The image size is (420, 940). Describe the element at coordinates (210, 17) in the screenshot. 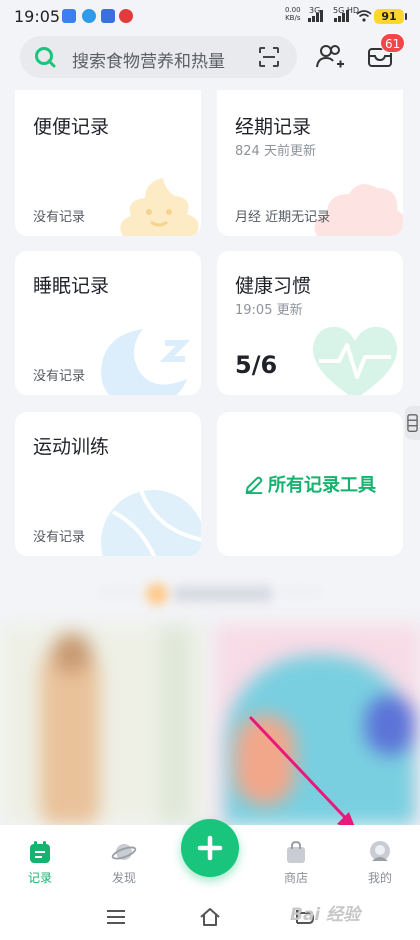

I see `status-bar: 19:05 0.00 KB/s 3G 5G HD 91` at that location.